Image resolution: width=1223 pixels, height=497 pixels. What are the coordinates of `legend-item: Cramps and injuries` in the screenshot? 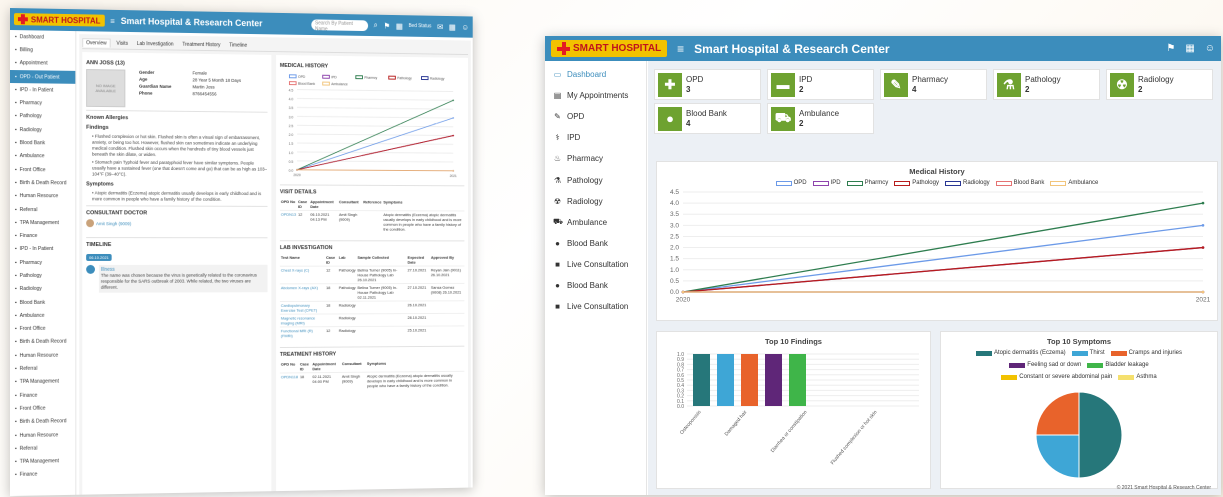 It's located at (1146, 353).